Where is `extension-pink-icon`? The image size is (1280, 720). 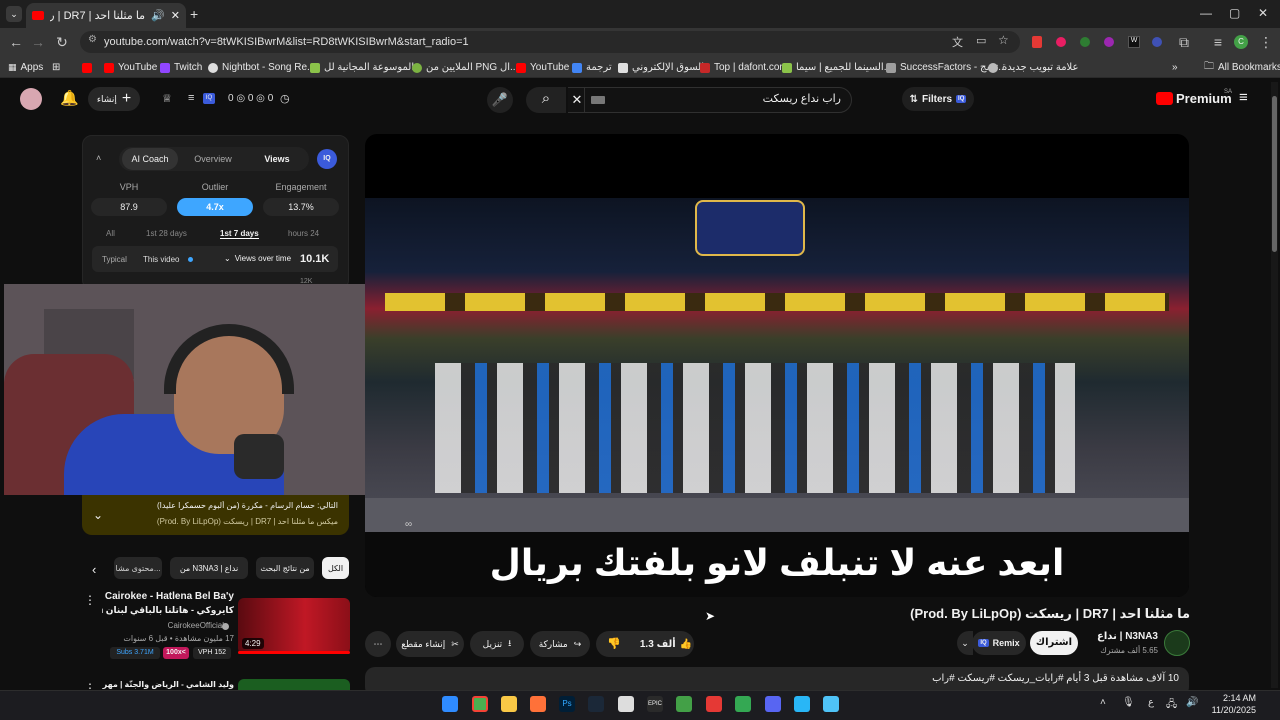 extension-pink-icon is located at coordinates (1061, 42).